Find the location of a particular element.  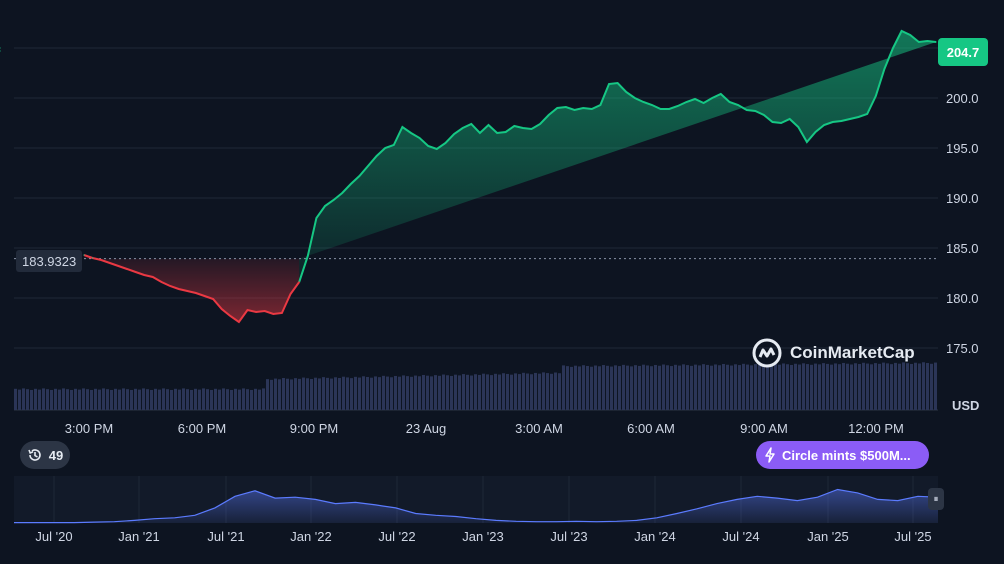

y-tick-label: 200.0 is located at coordinates (962, 98).